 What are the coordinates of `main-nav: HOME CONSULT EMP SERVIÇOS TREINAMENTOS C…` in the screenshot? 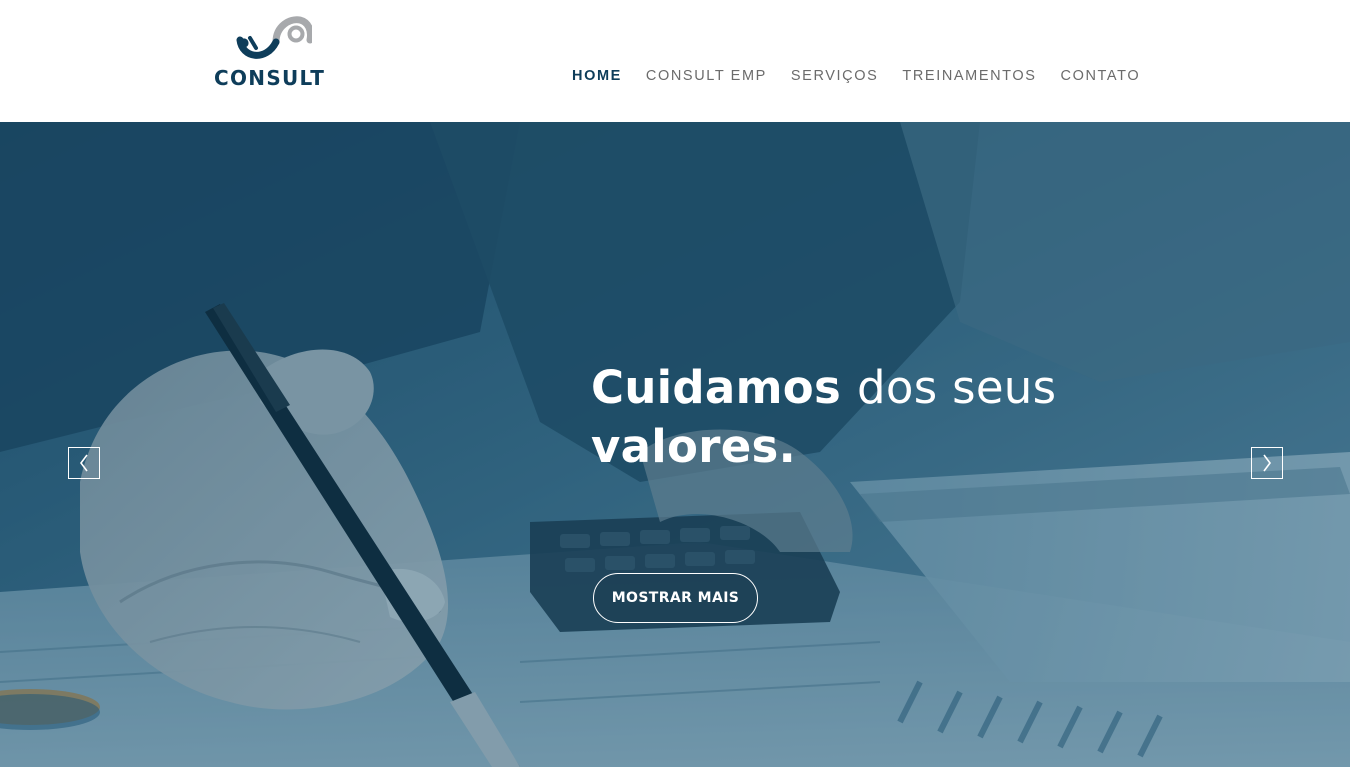 It's located at (856, 76).